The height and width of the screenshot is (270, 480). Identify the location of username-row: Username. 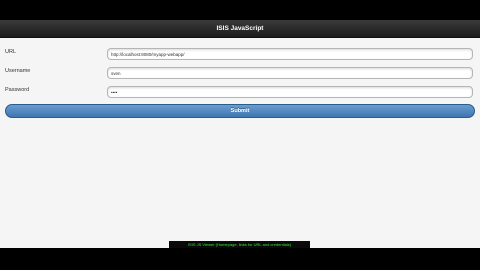
(240, 74).